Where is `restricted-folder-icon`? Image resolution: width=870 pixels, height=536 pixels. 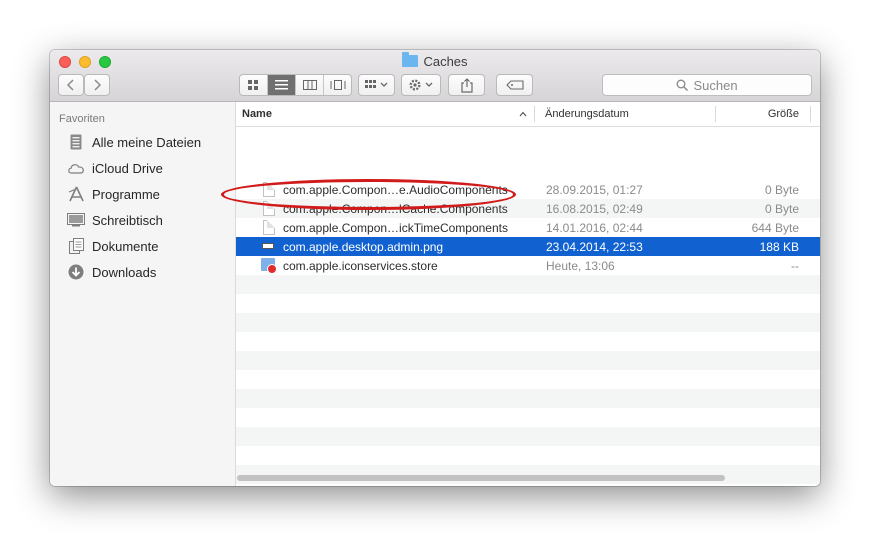
restricted-folder-icon is located at coordinates (269, 266).